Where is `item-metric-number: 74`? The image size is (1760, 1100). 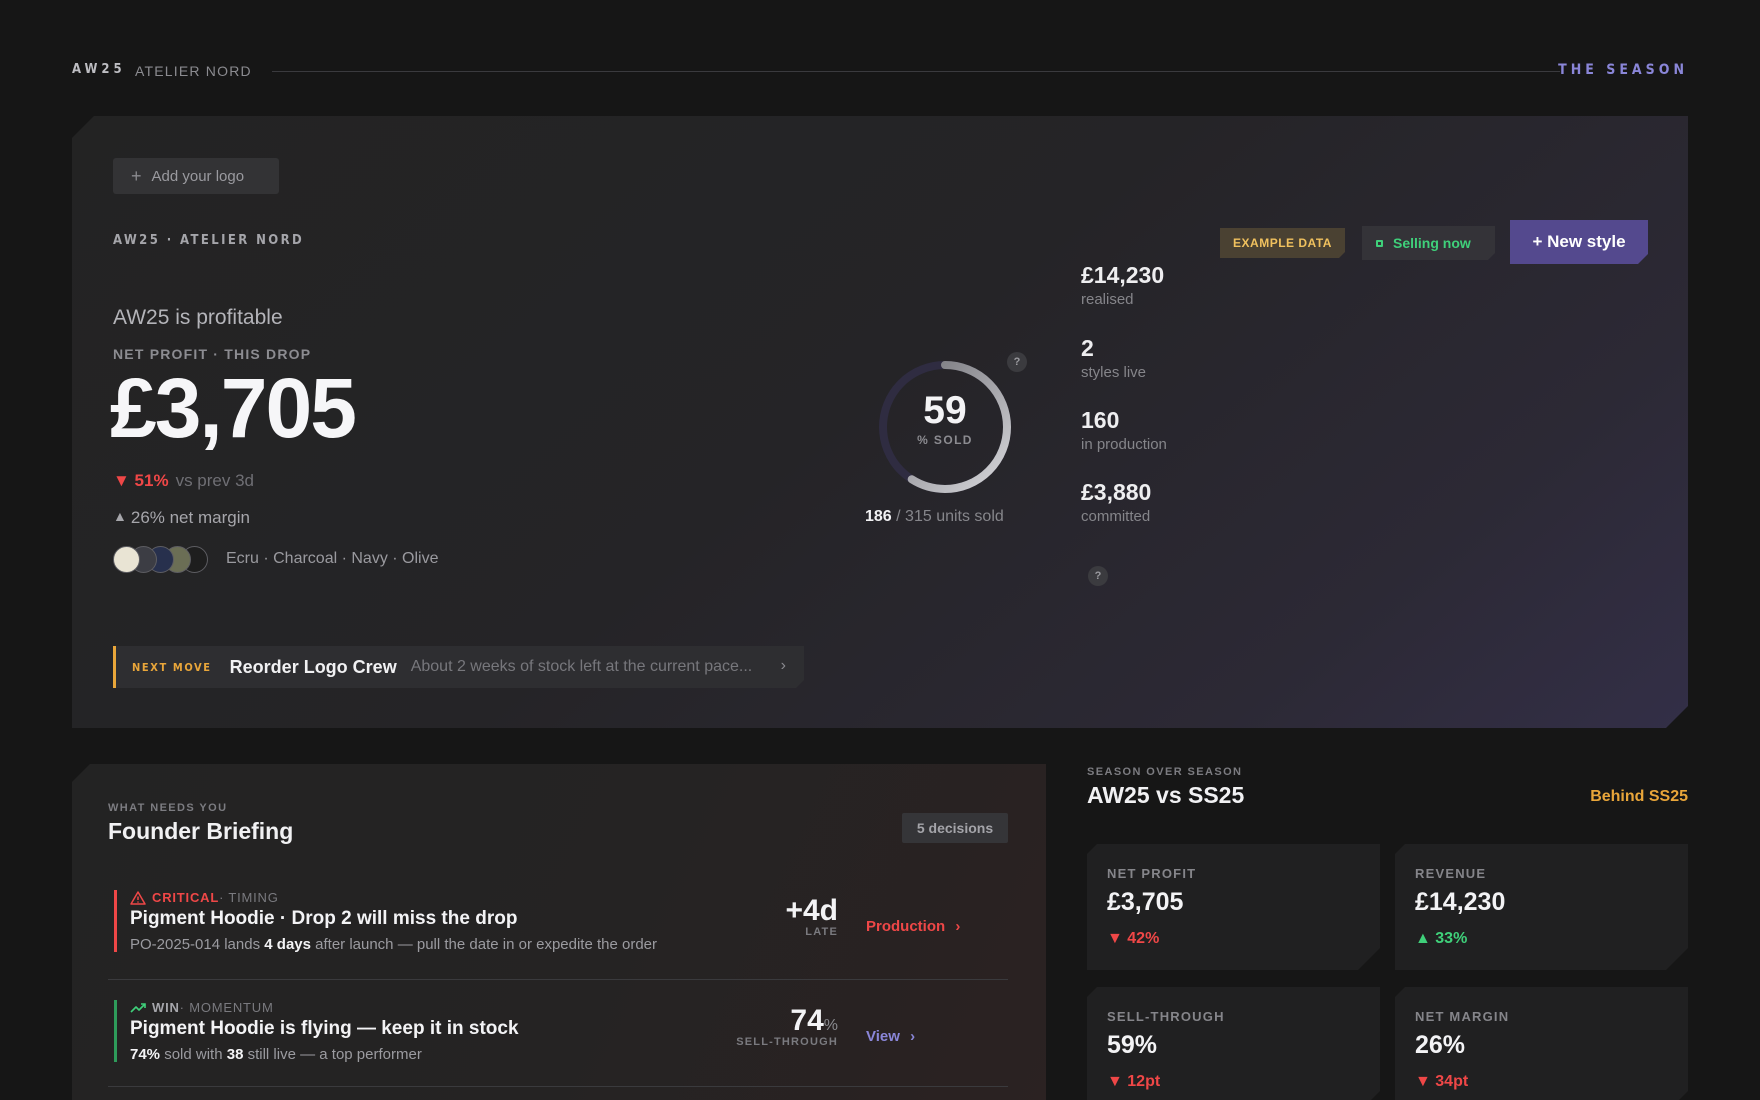
item-metric-number: 74 is located at coordinates (807, 1020).